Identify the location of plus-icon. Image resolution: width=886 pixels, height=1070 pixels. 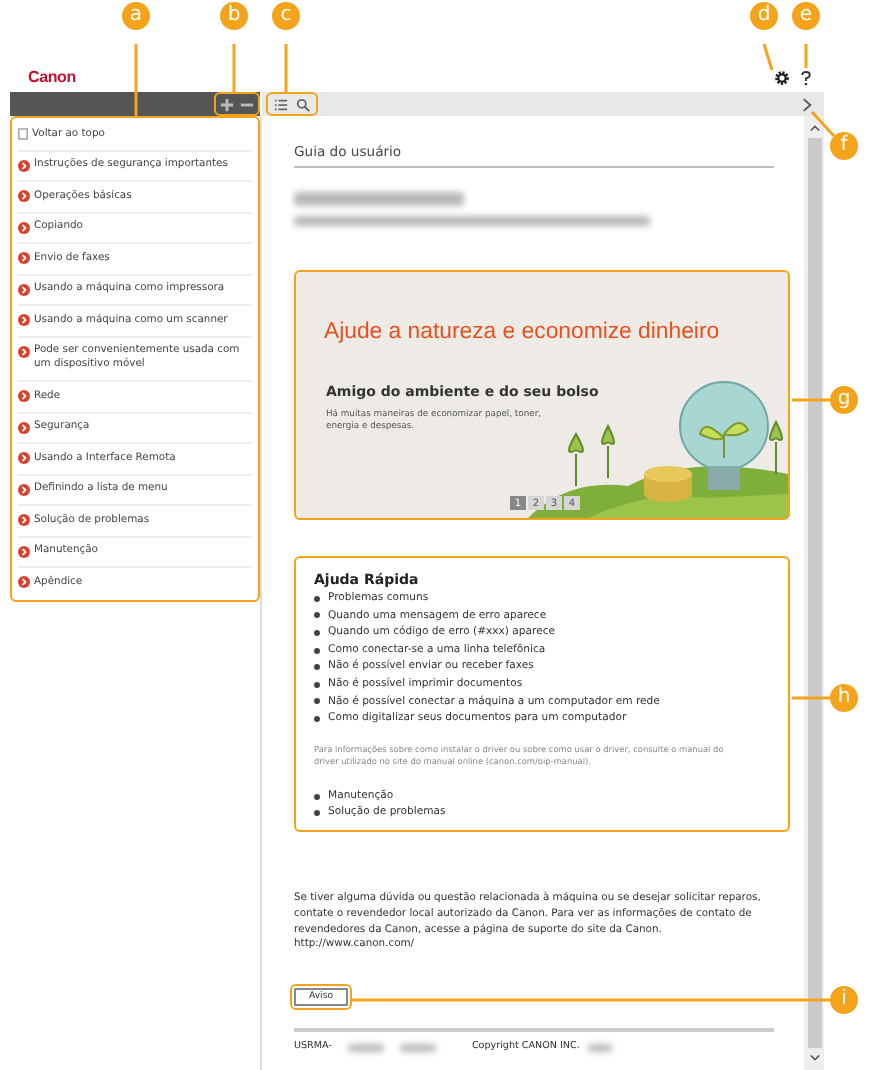
(227, 104).